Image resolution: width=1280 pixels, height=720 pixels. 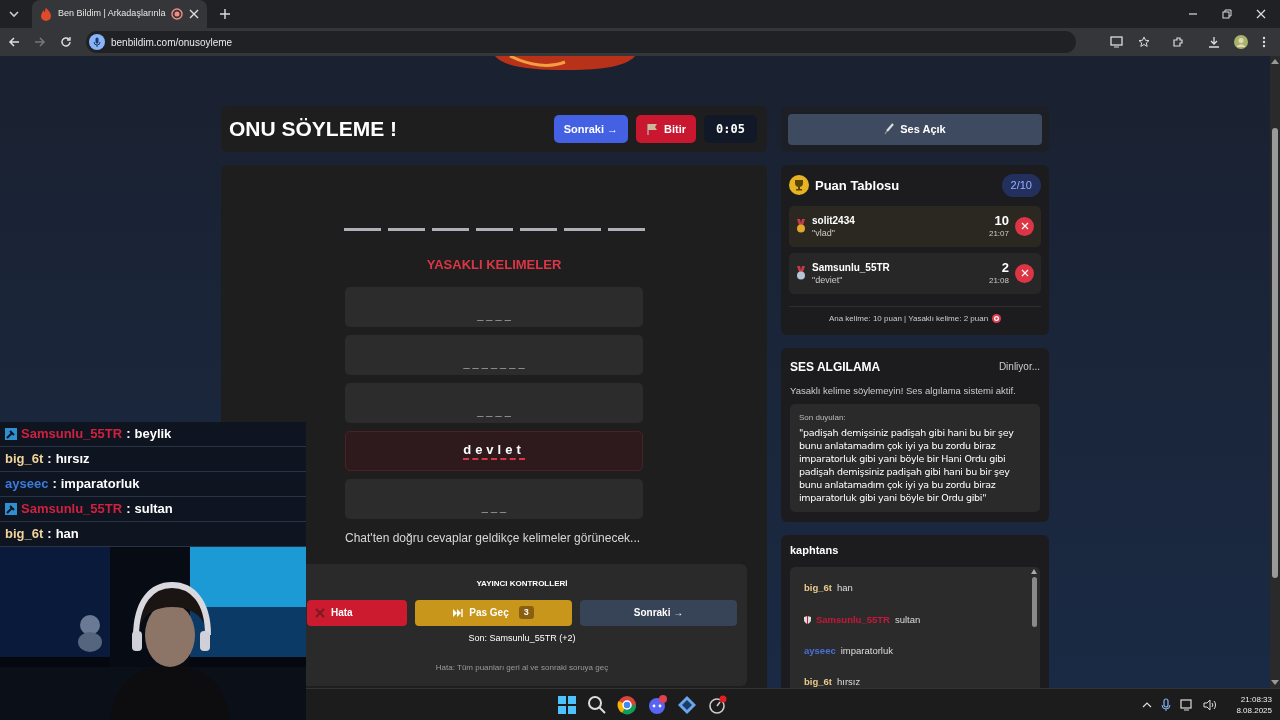 I want to click on sound-toggle-button: Ses Açık, so click(x=915, y=129).